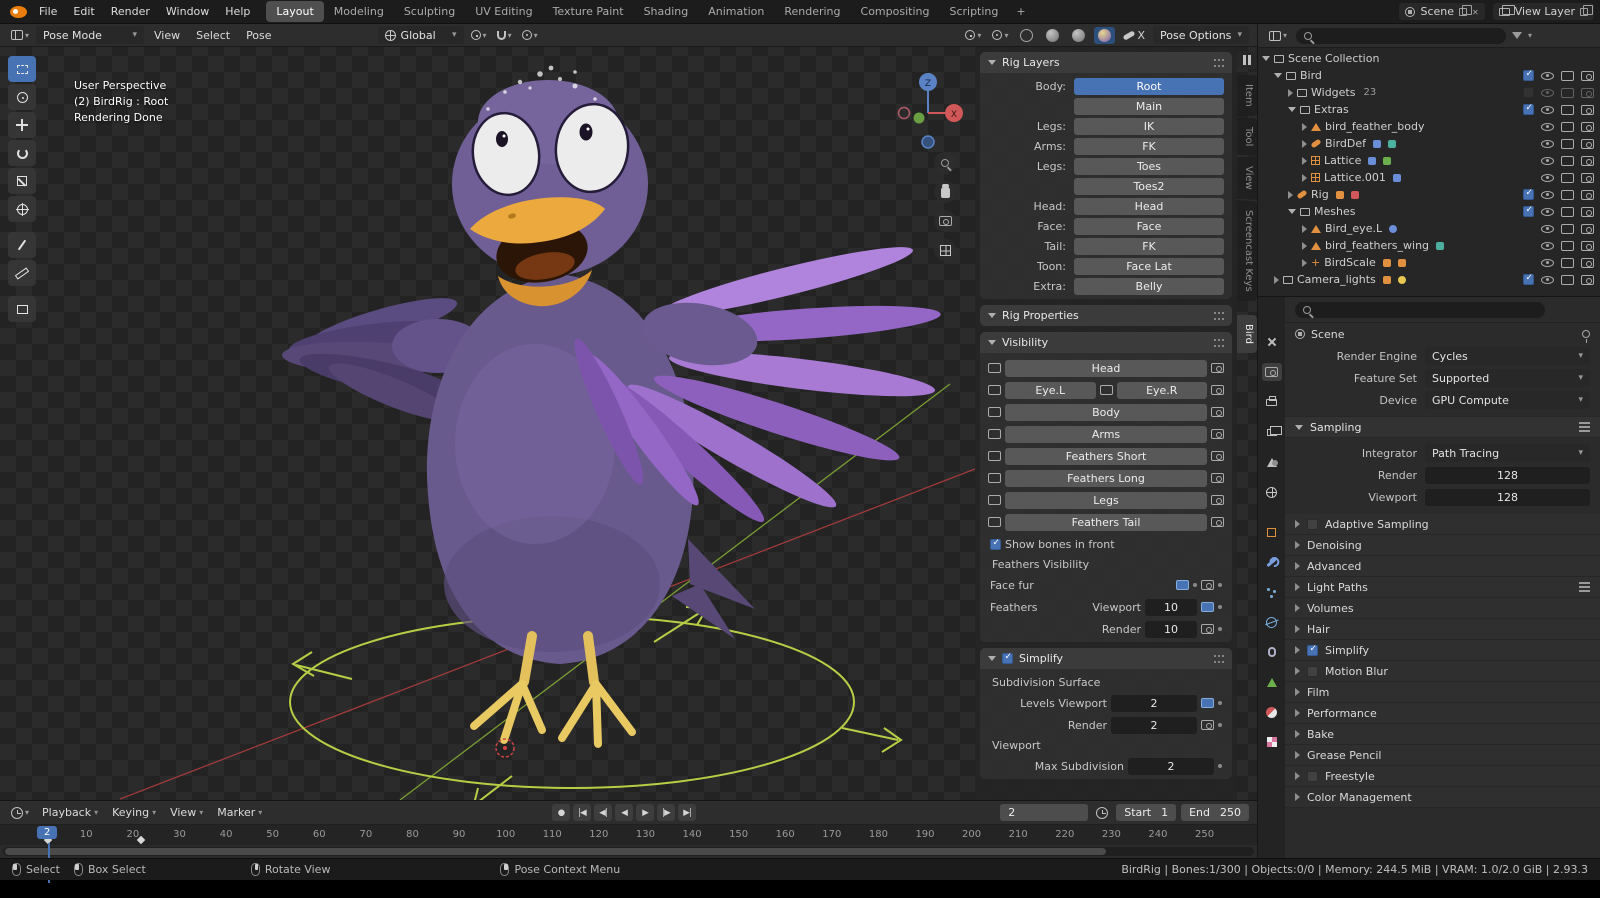  What do you see at coordinates (945, 163) in the screenshot?
I see `zoom-icon` at bounding box center [945, 163].